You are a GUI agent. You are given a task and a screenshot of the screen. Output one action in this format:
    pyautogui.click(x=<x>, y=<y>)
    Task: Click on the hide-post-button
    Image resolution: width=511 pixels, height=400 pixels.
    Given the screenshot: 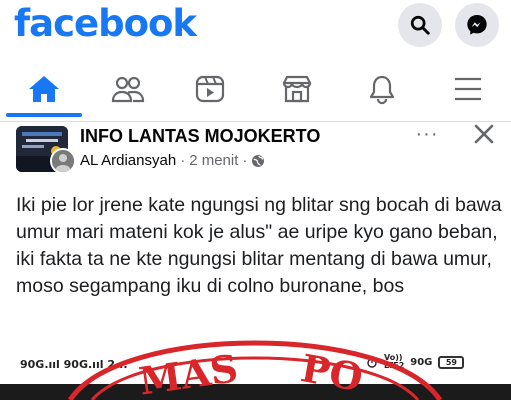 What is the action you would take?
    pyautogui.click(x=484, y=134)
    